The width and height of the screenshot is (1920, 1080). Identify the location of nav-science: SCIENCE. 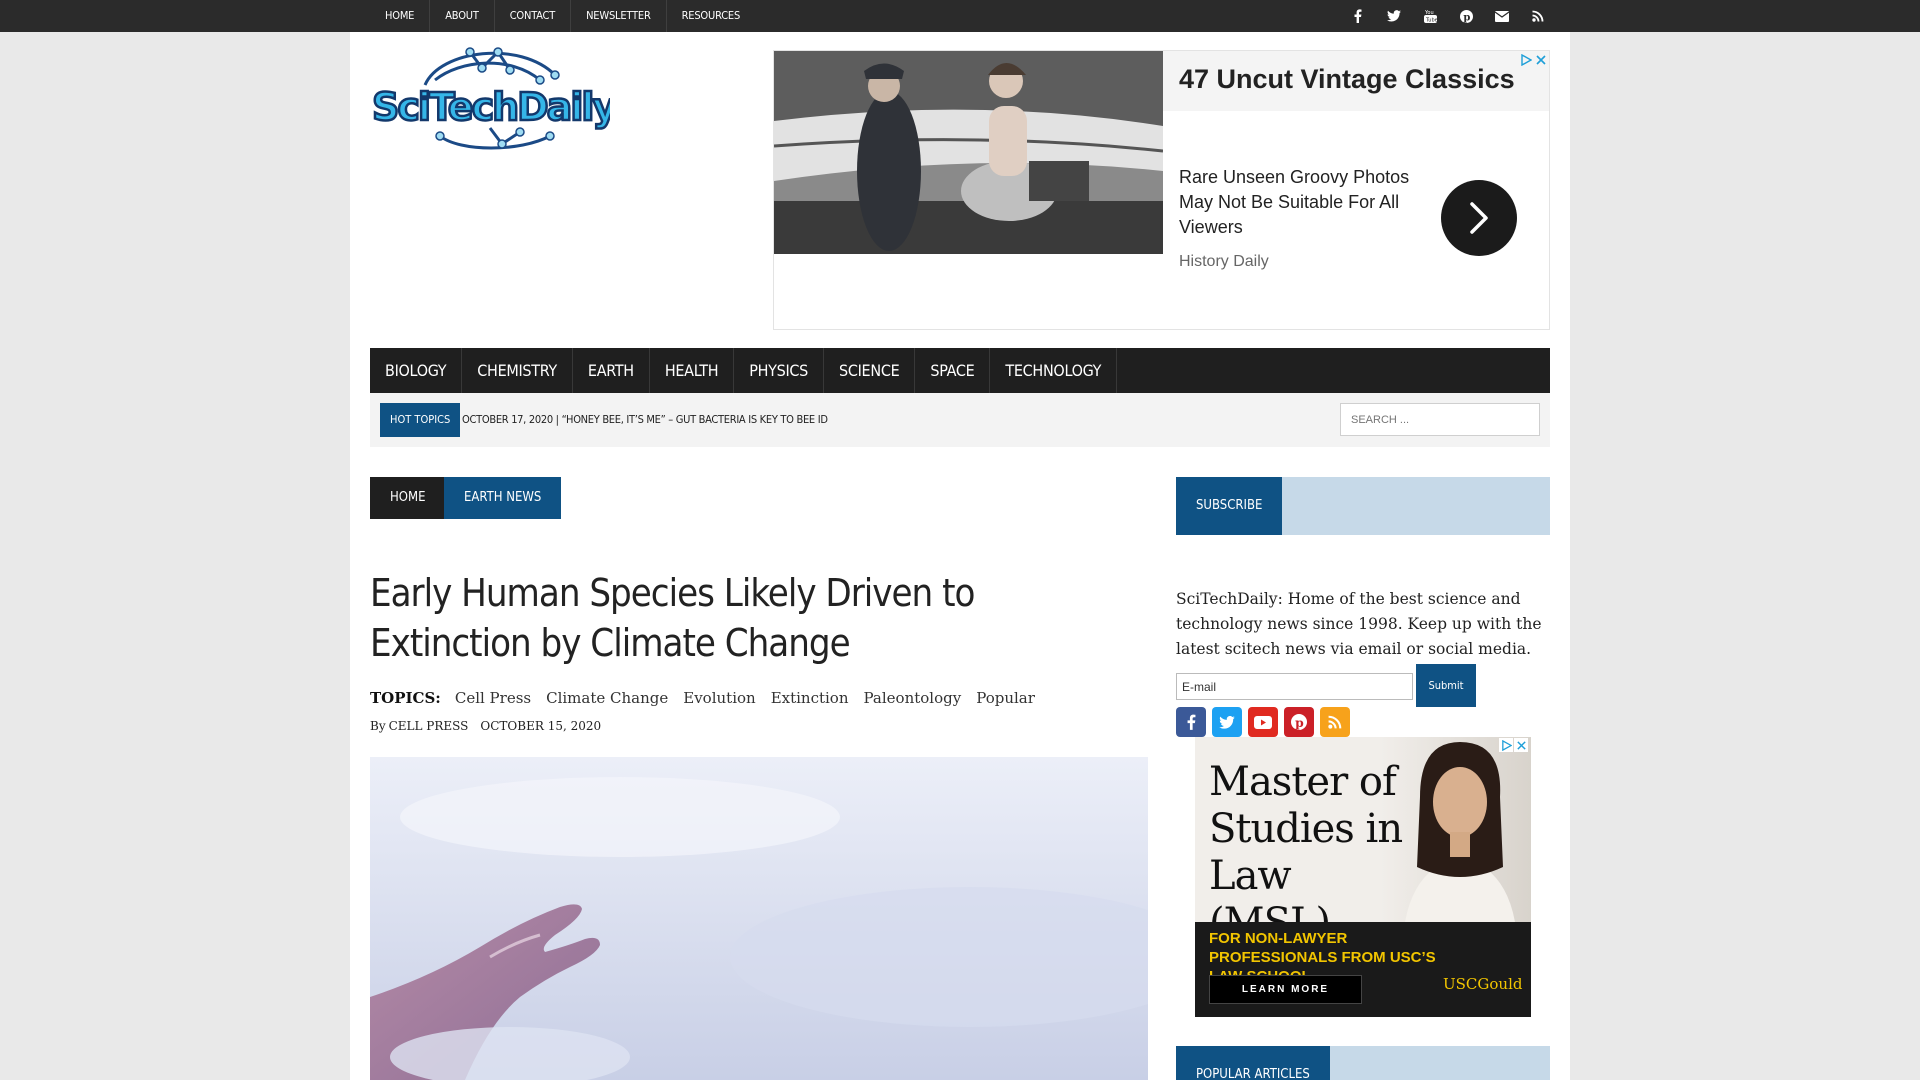
(870, 370).